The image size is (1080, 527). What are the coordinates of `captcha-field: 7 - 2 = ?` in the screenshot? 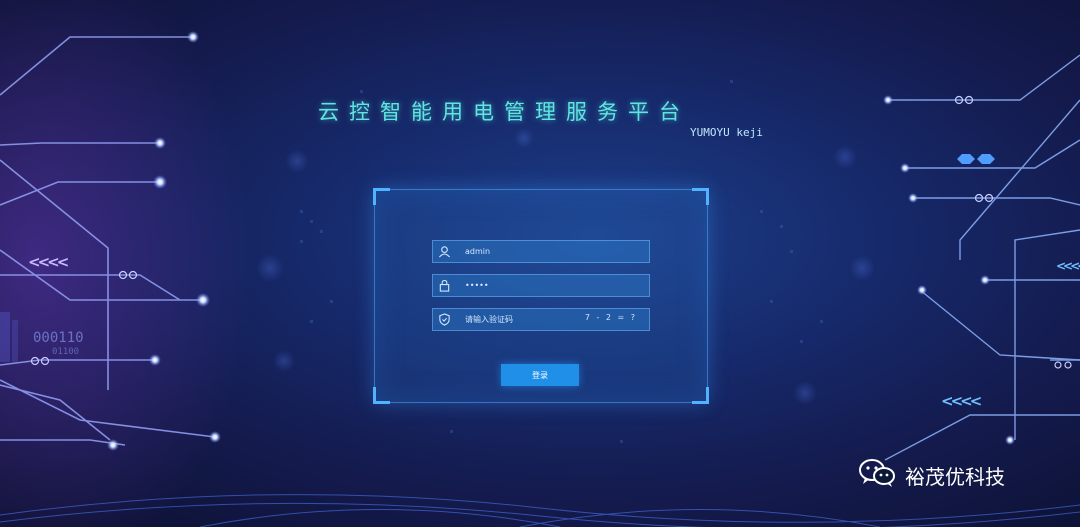 It's located at (541, 319).